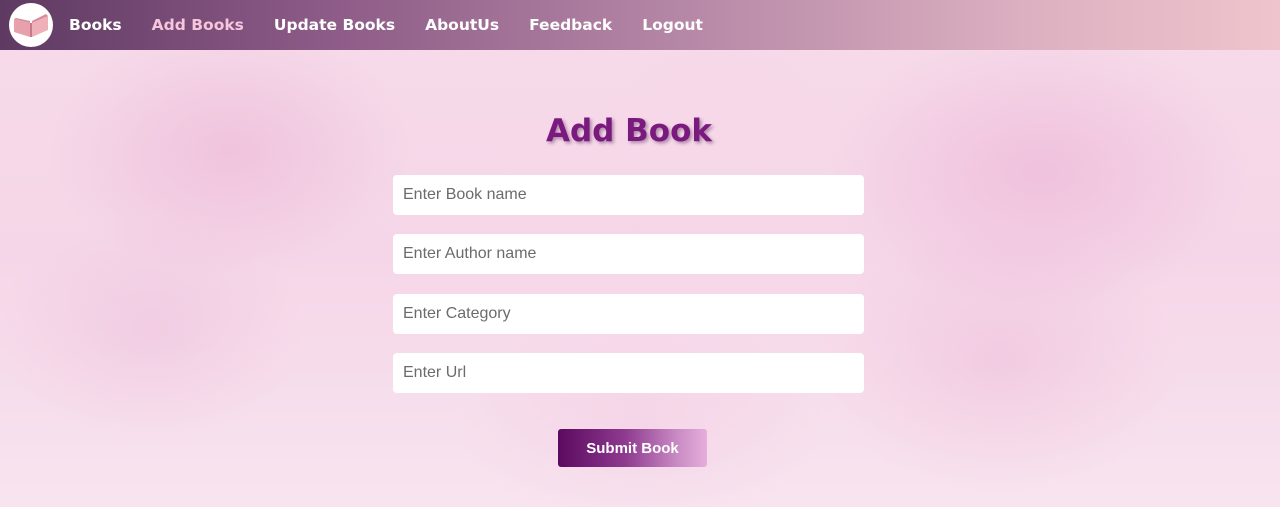 The height and width of the screenshot is (507, 1280). Describe the element at coordinates (628, 195) in the screenshot. I see `book-name-input` at that location.